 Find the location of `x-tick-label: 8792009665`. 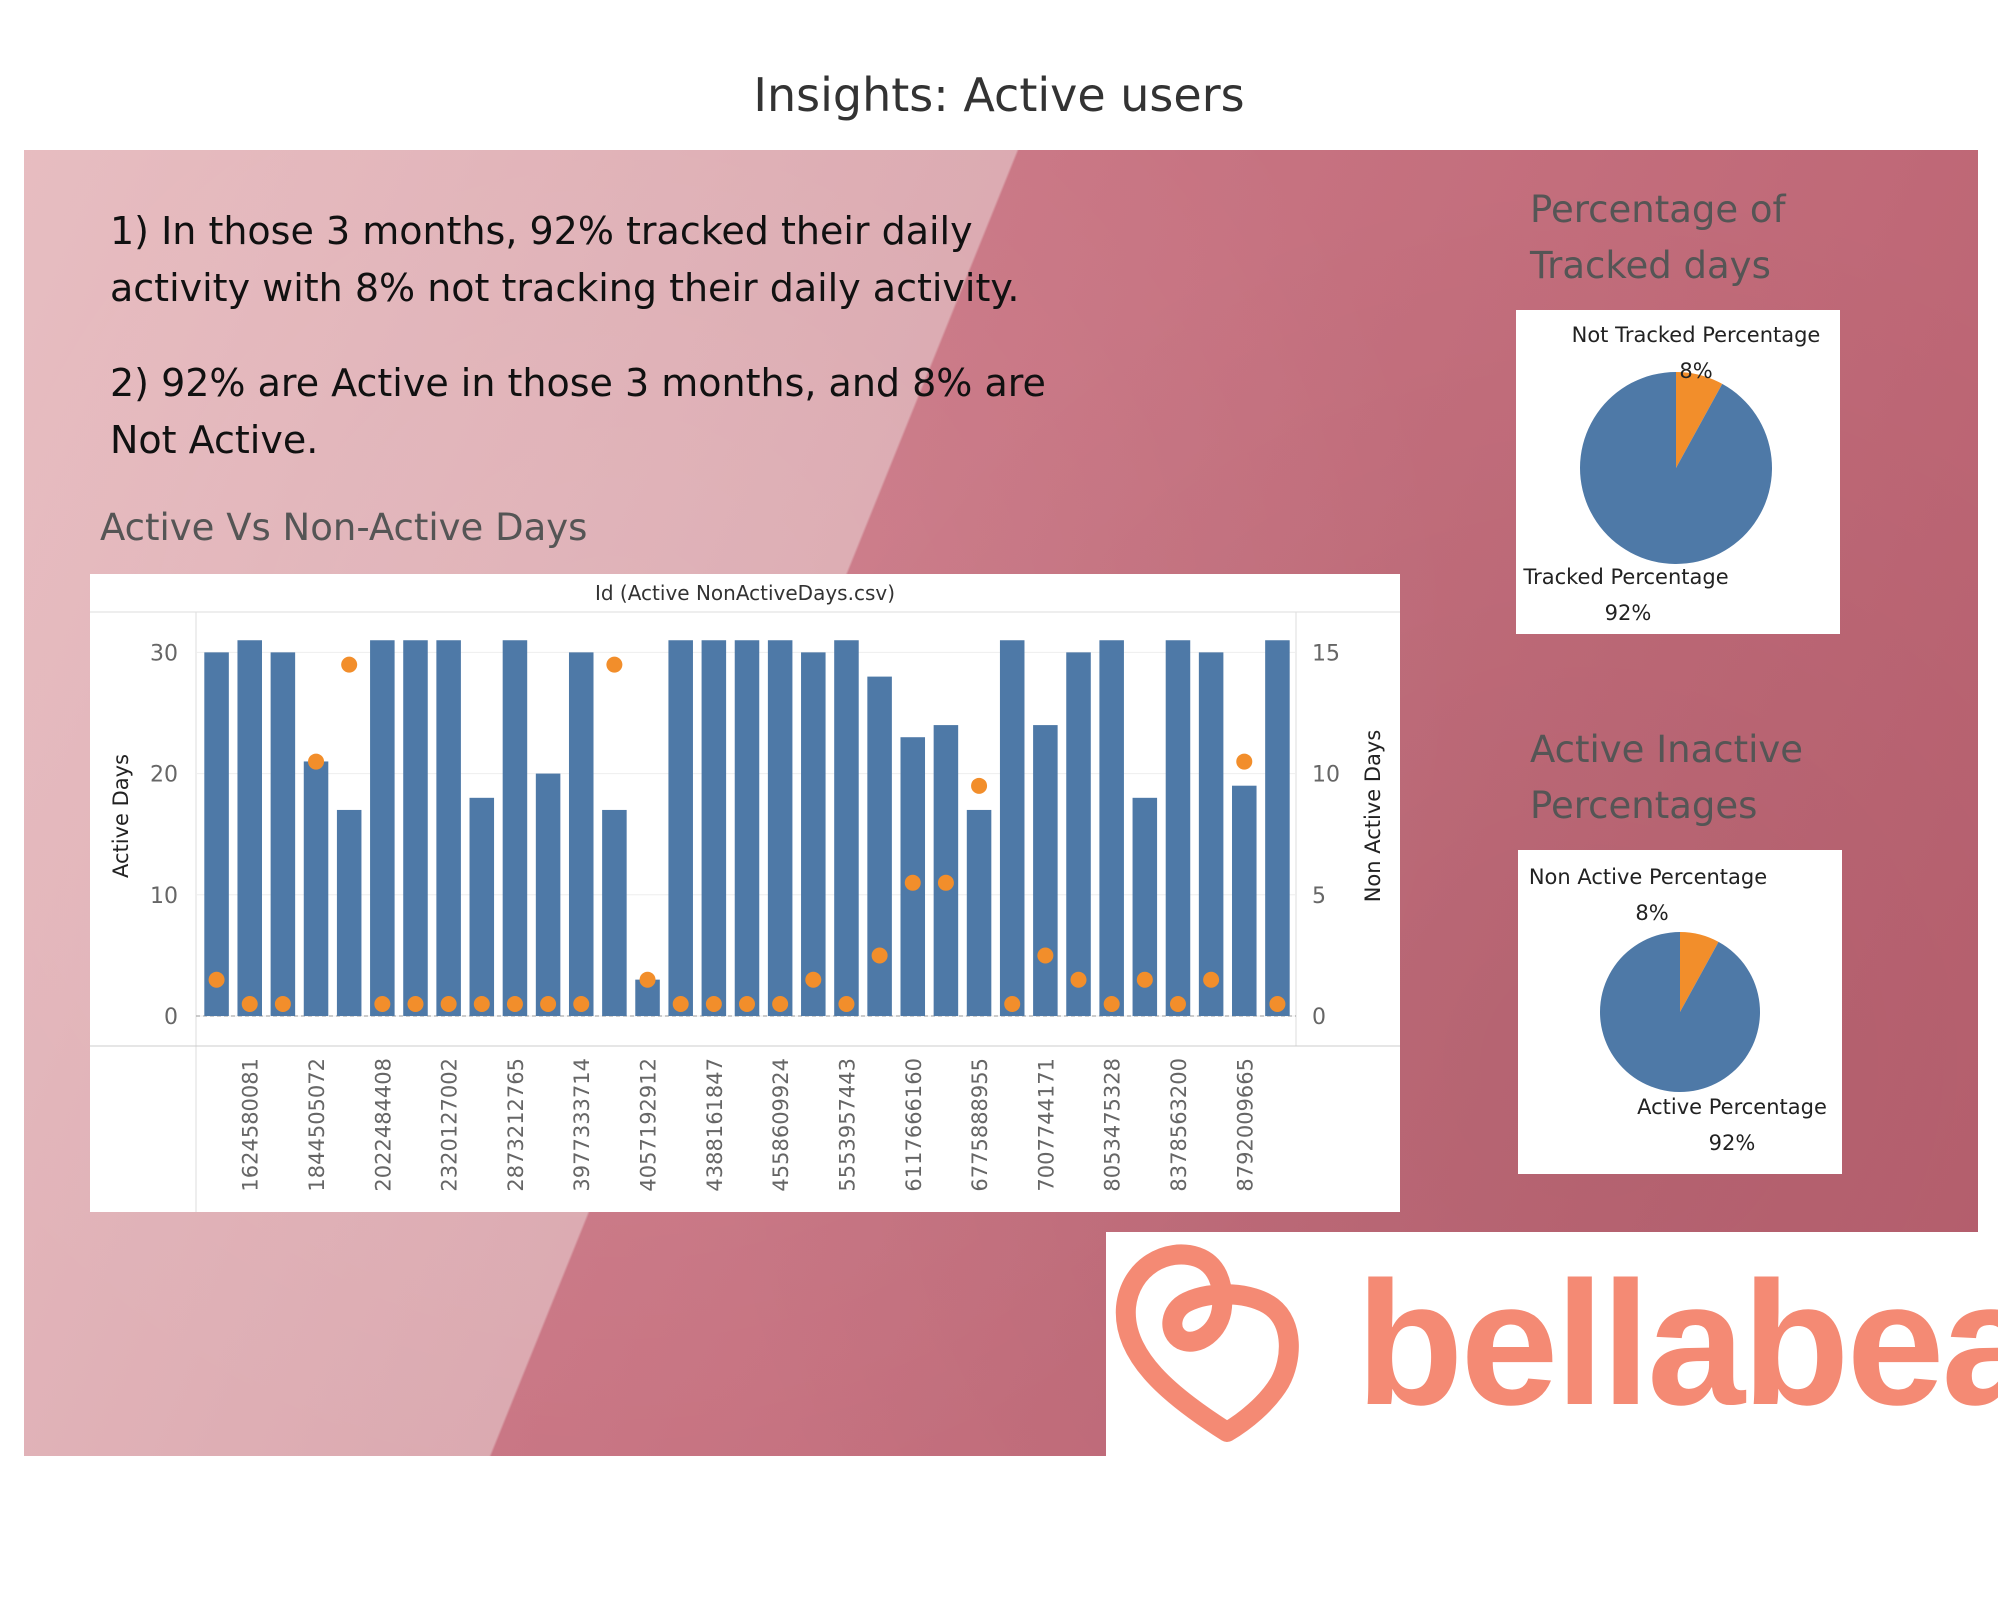

x-tick-label: 8792009665 is located at coordinates (1245, 1125).